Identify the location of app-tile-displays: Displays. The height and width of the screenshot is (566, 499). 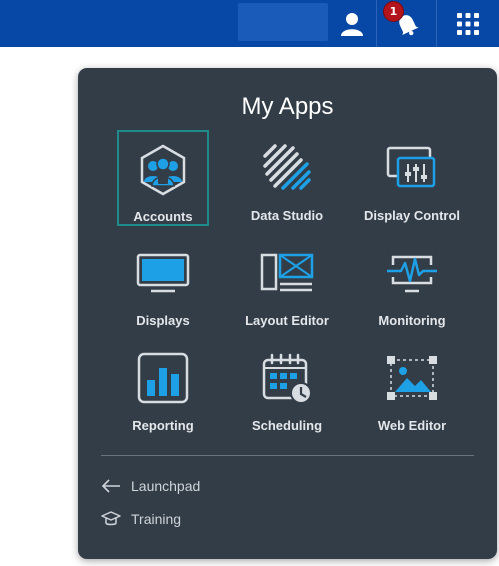
(163, 283).